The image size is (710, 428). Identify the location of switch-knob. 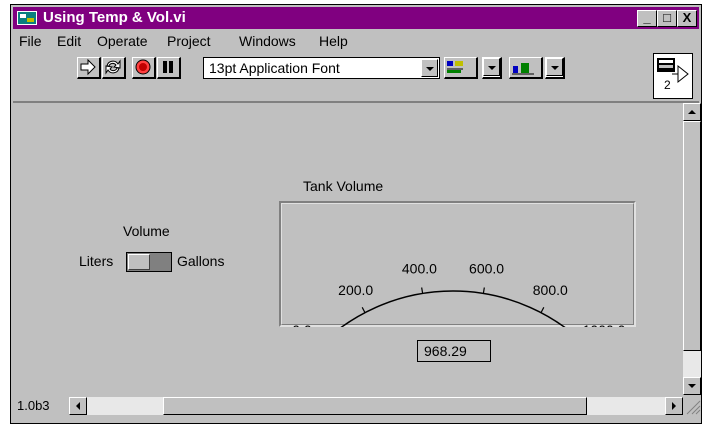
(139, 262).